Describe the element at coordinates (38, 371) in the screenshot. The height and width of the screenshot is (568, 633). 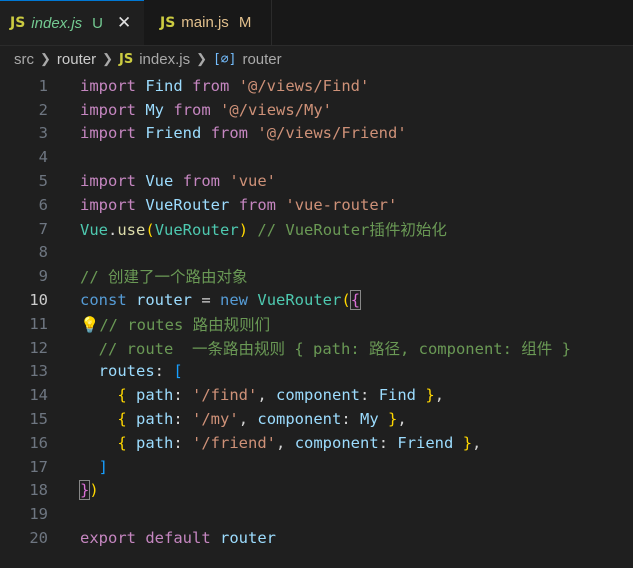
I see `line-number: 13` at that location.